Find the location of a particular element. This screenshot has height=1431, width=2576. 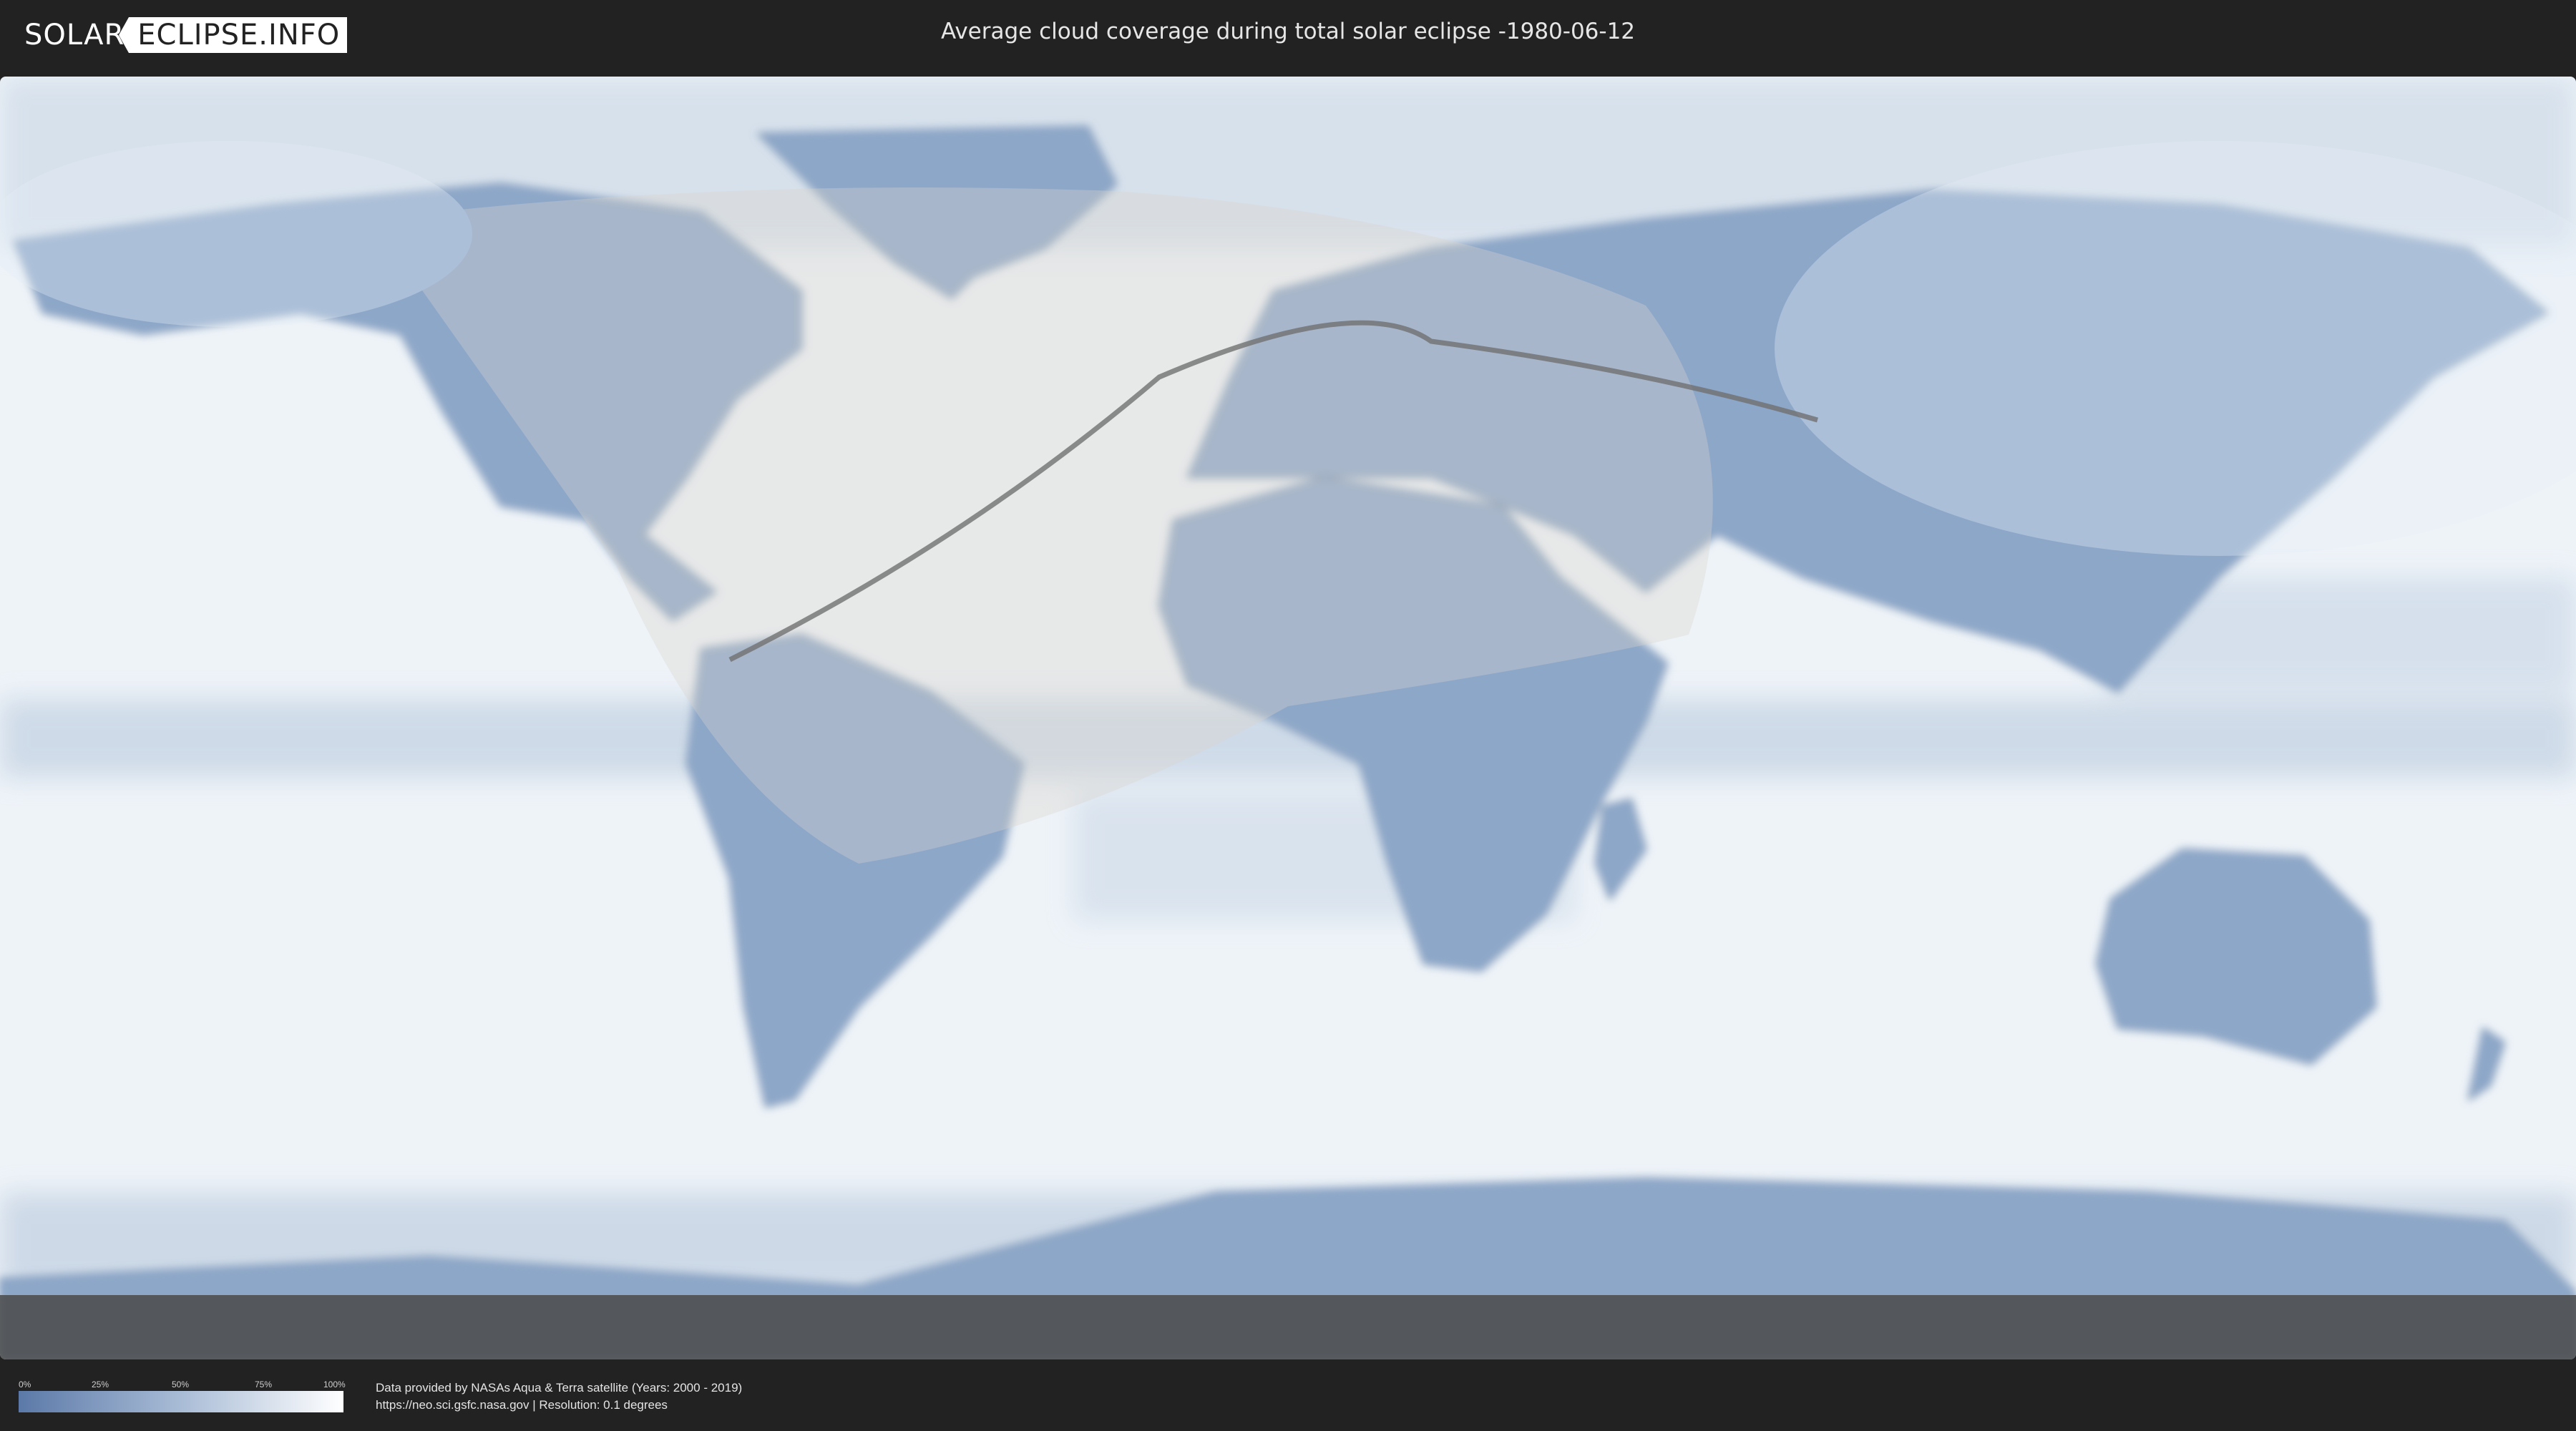

legend-tick: 50% is located at coordinates (181, 1385).